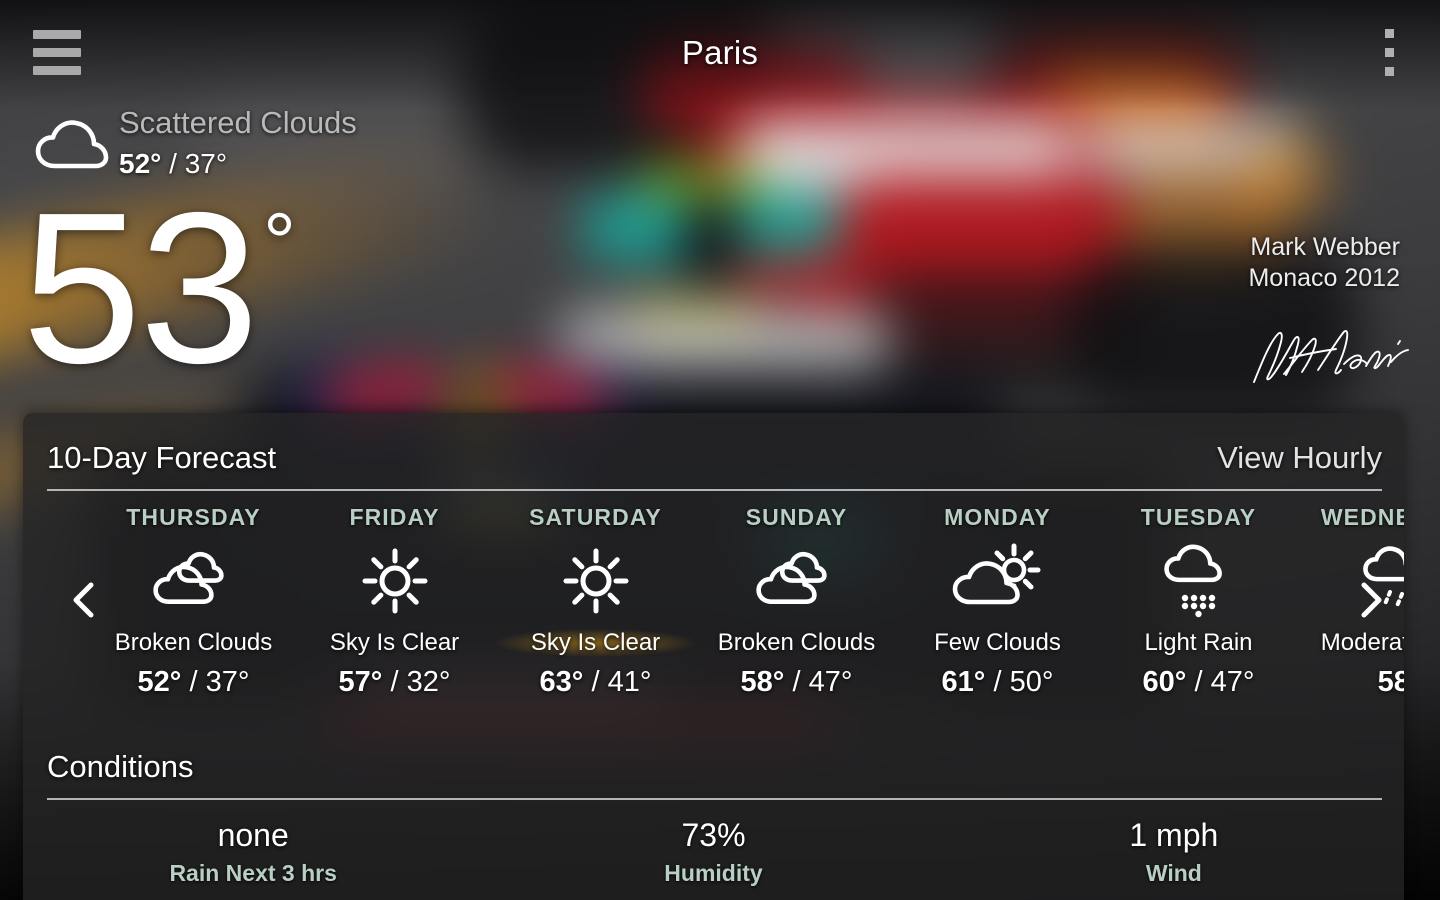  I want to click on current-temperature: 53°, so click(159, 287).